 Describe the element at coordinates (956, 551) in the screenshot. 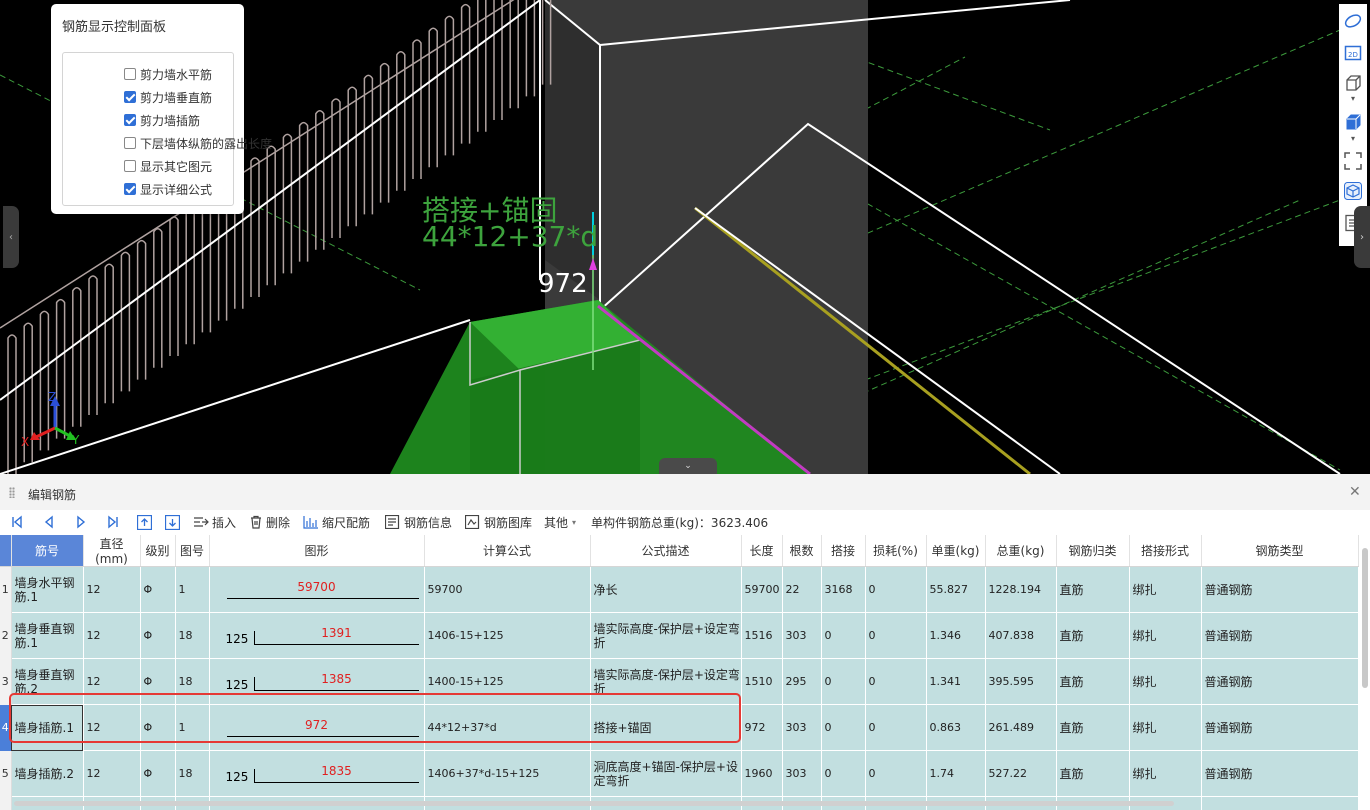

I see `column-header: 单重(kg)` at that location.